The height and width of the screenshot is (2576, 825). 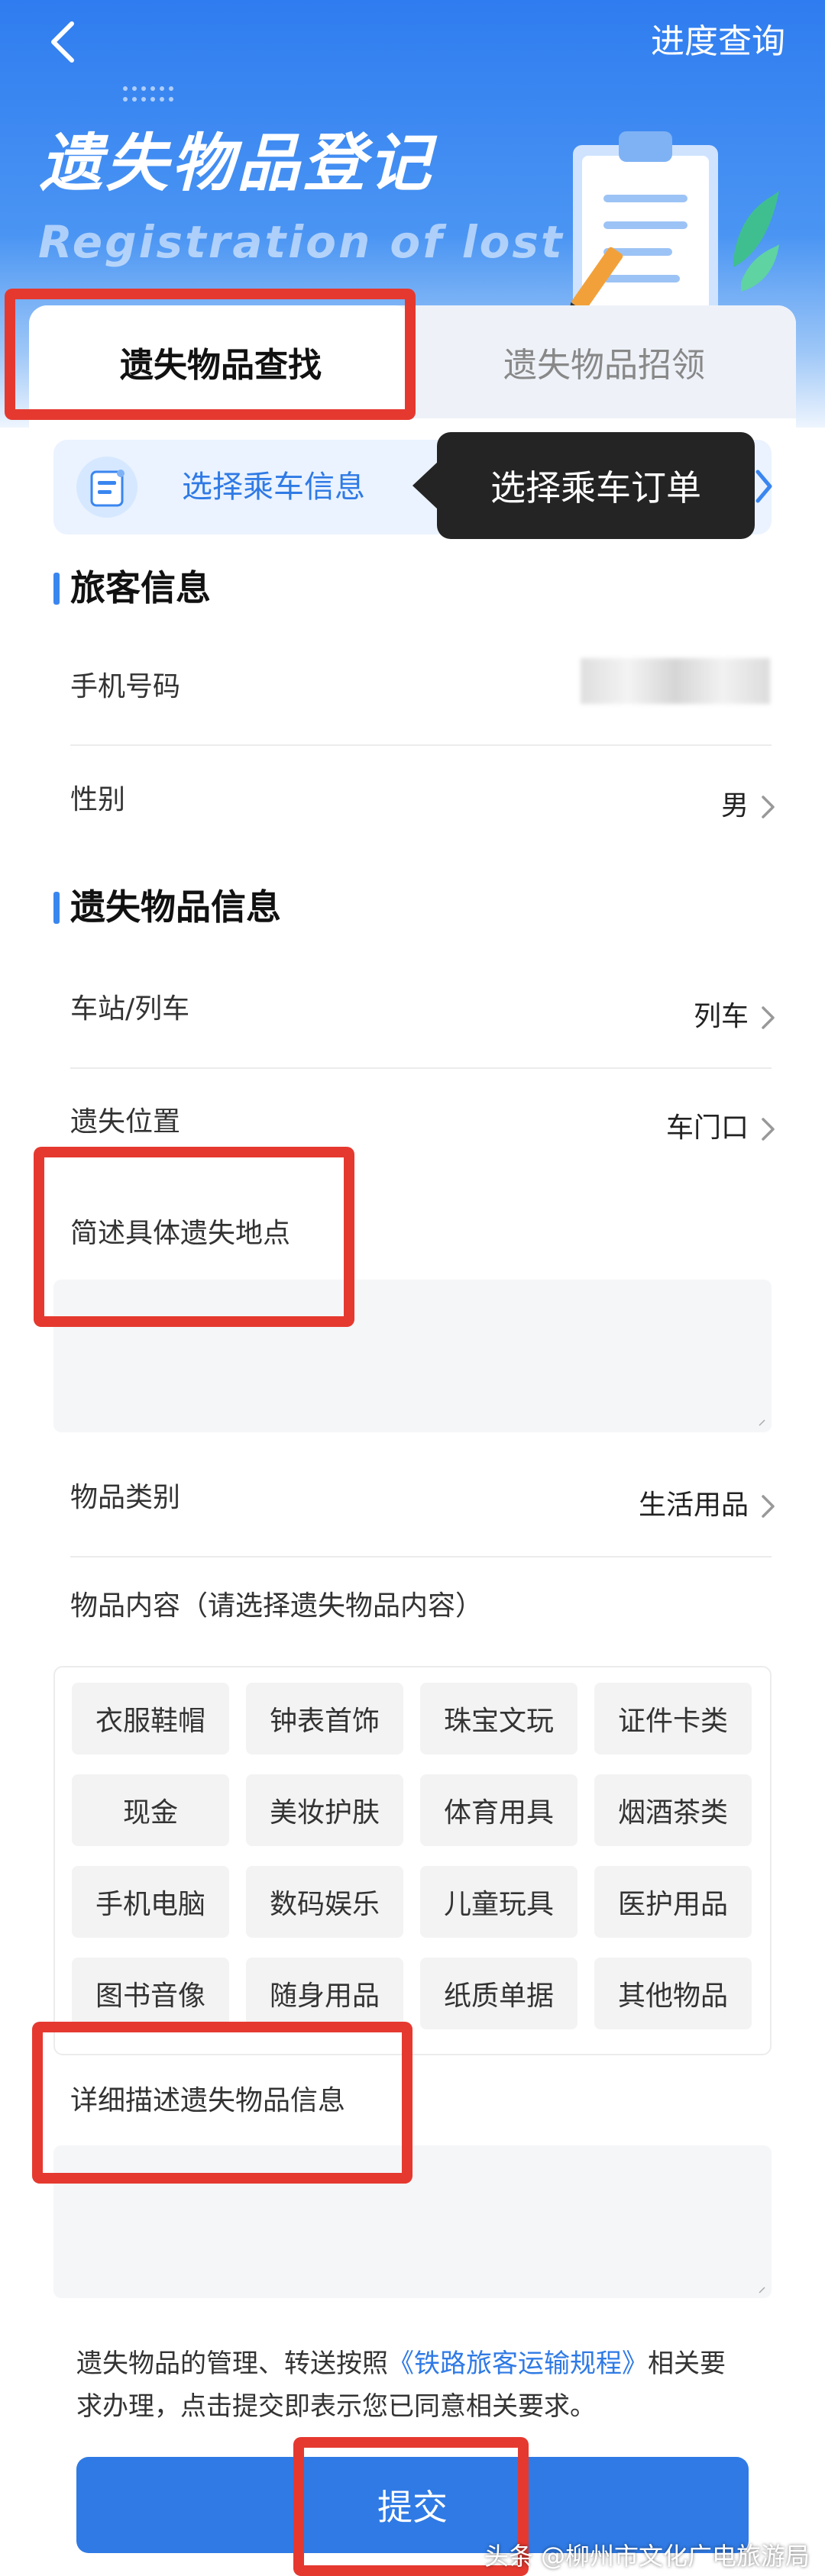 I want to click on item-option-chip: 钟表首饰, so click(x=324, y=1718).